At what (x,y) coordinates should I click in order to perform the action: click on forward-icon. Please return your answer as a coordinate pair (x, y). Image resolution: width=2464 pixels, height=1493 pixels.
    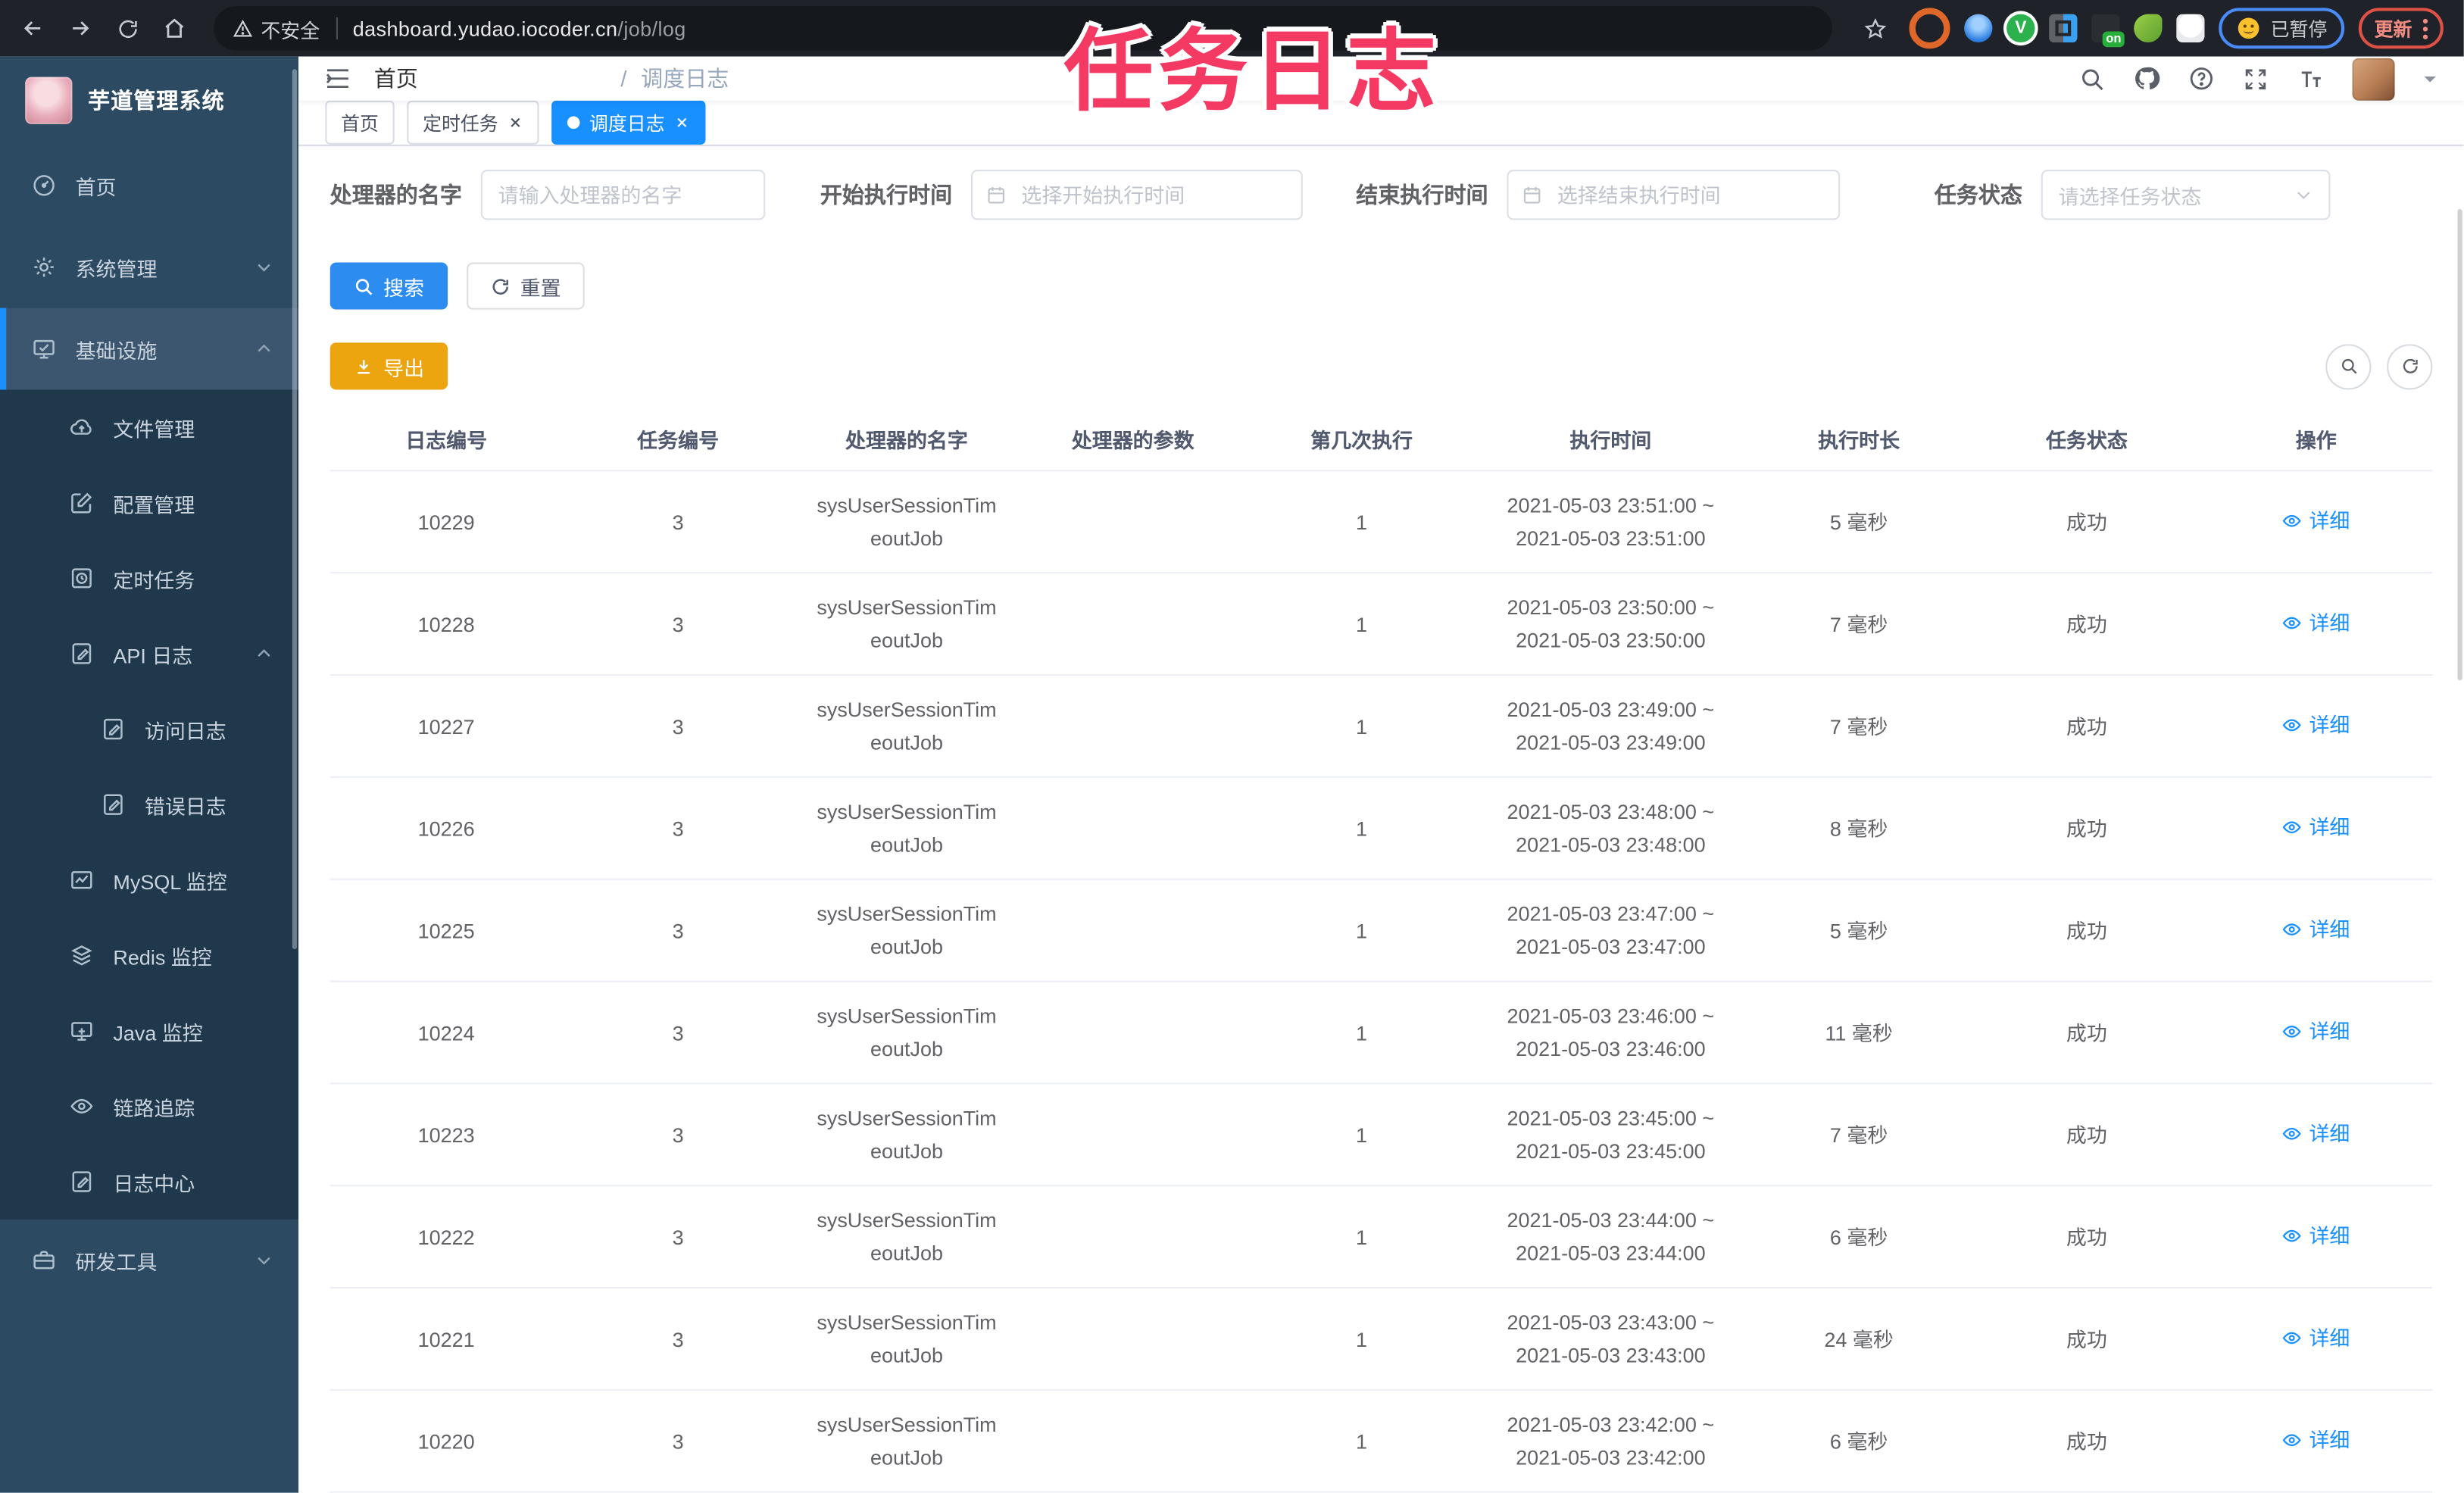
    Looking at the image, I should click on (80, 28).